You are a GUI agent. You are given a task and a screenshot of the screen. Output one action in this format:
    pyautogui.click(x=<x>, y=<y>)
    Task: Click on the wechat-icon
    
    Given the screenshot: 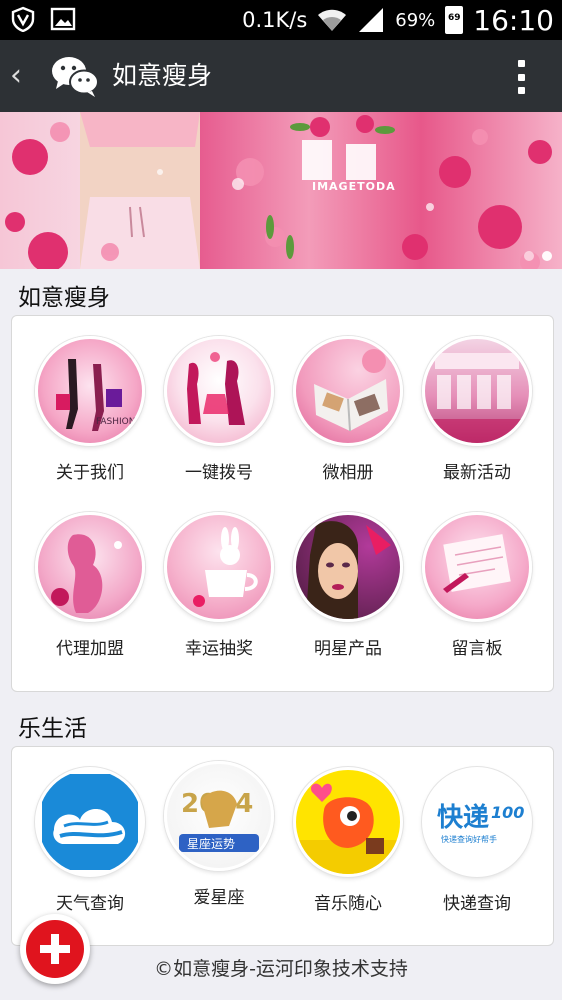 What is the action you would take?
    pyautogui.click(x=75, y=77)
    